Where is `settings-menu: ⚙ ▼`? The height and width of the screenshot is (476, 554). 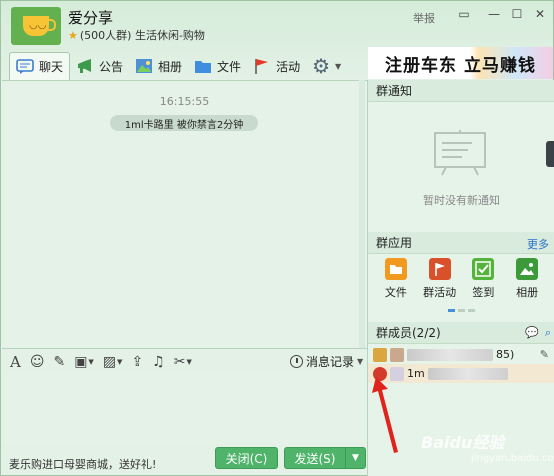
settings-menu: ⚙ ▼ is located at coordinates (326, 66).